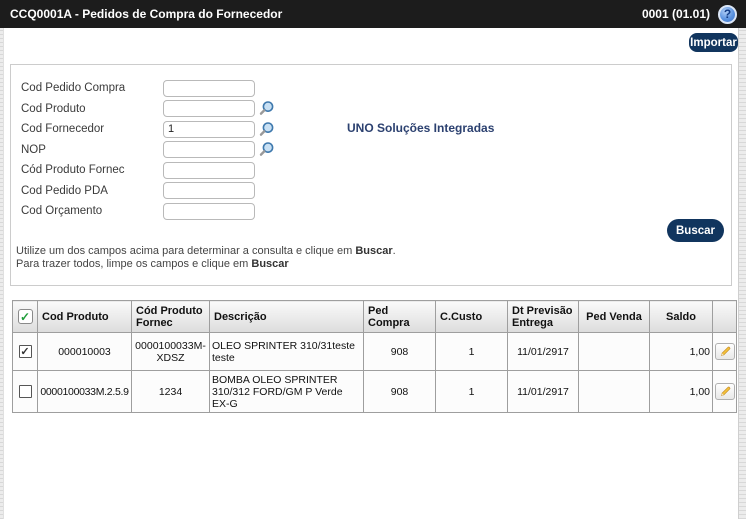  Describe the element at coordinates (33, 149) in the screenshot. I see `nop-label: NOP` at that location.